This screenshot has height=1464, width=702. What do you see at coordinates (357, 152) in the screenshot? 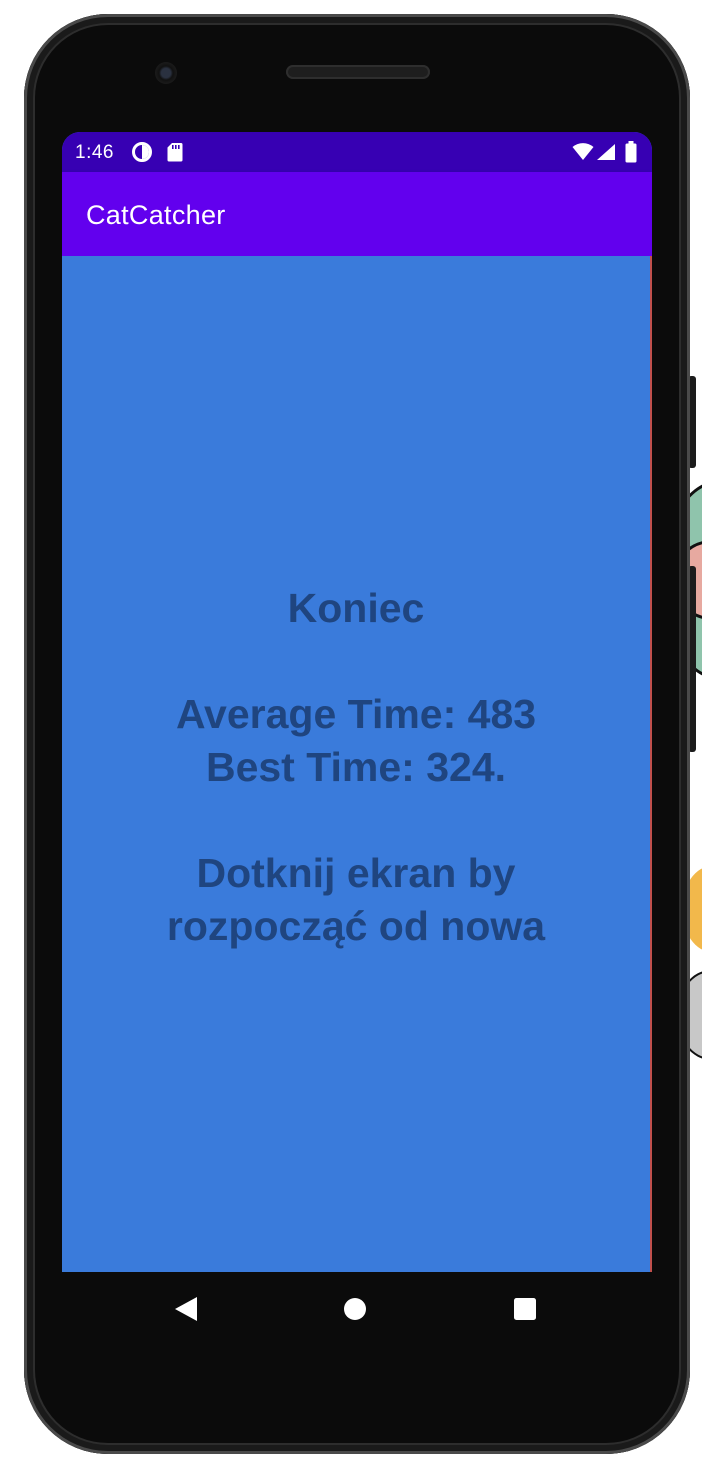
I see `status-bar: 1:46` at bounding box center [357, 152].